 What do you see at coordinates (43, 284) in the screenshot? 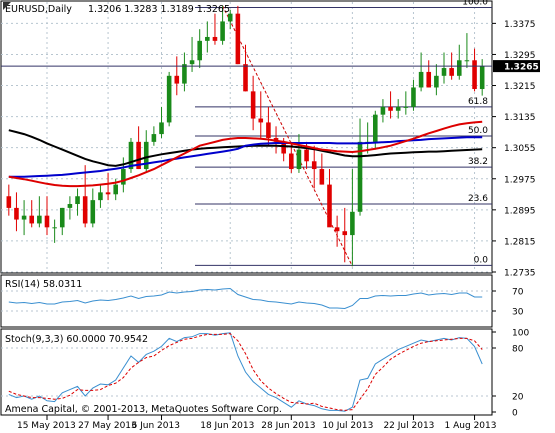
I see `rsi-label: RSI(14) 58.0311` at bounding box center [43, 284].